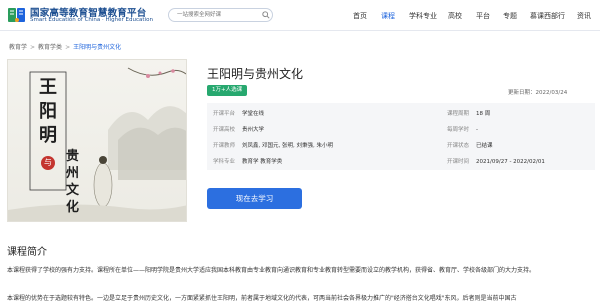 This screenshot has height=303, width=600. I want to click on info-label: 开课时间, so click(458, 162).